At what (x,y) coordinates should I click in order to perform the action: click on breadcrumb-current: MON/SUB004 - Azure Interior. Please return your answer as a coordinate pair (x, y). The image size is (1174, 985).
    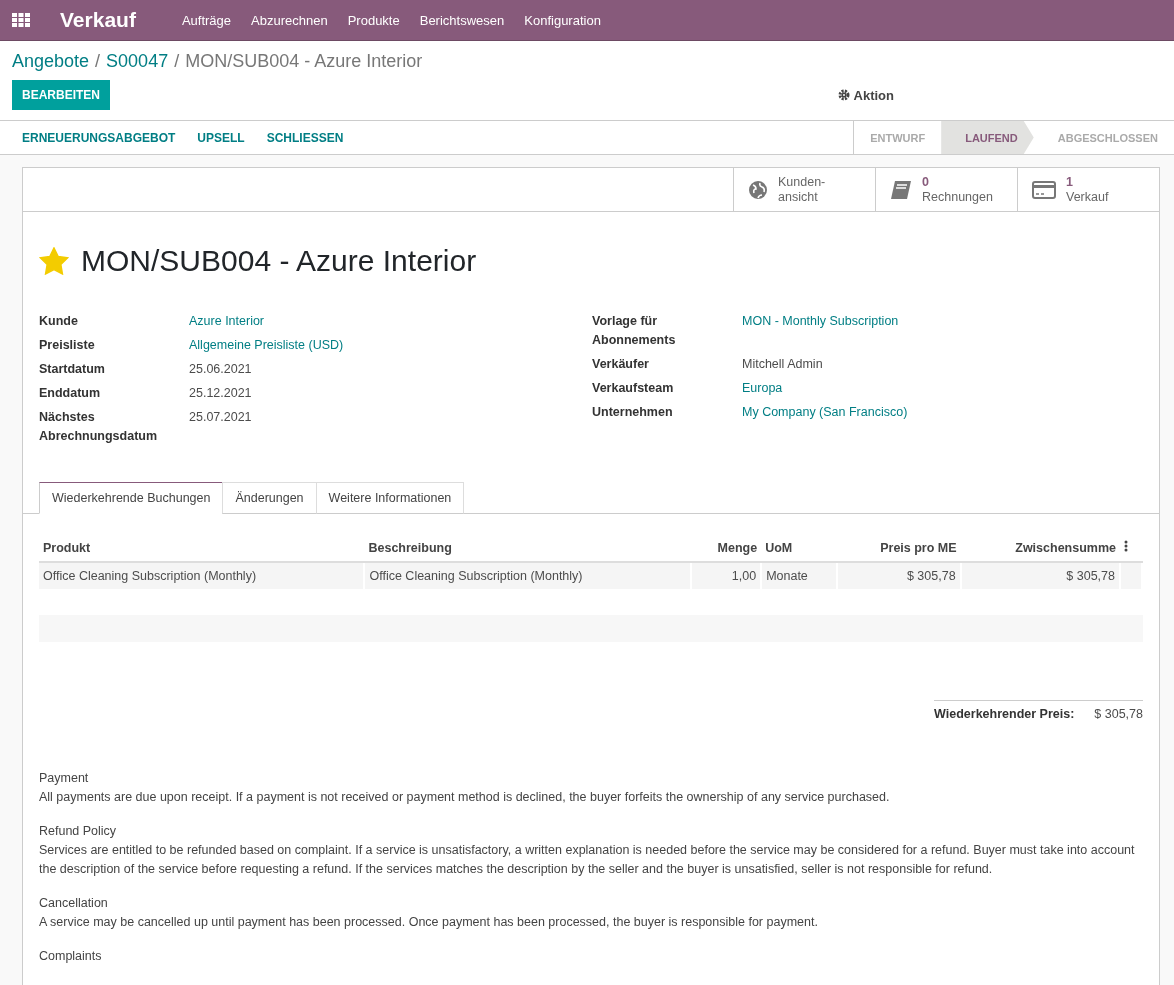
    Looking at the image, I should click on (304, 61).